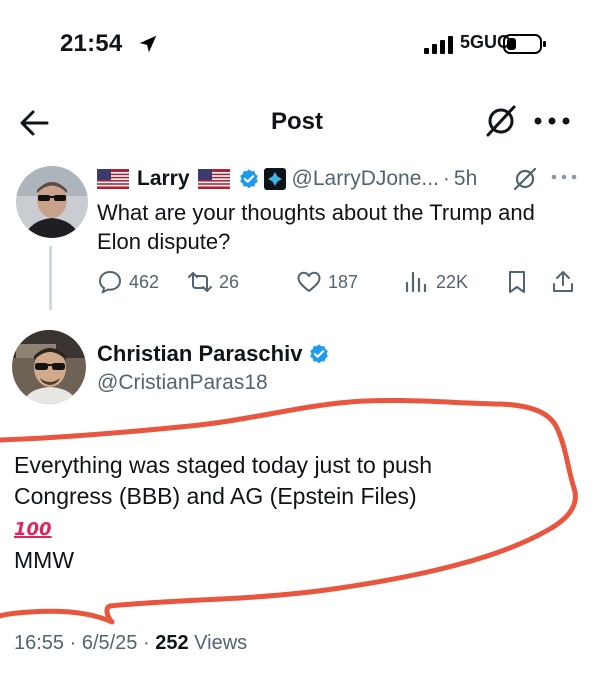 The width and height of the screenshot is (594, 680). I want to click on views-count: 252, so click(172, 643).